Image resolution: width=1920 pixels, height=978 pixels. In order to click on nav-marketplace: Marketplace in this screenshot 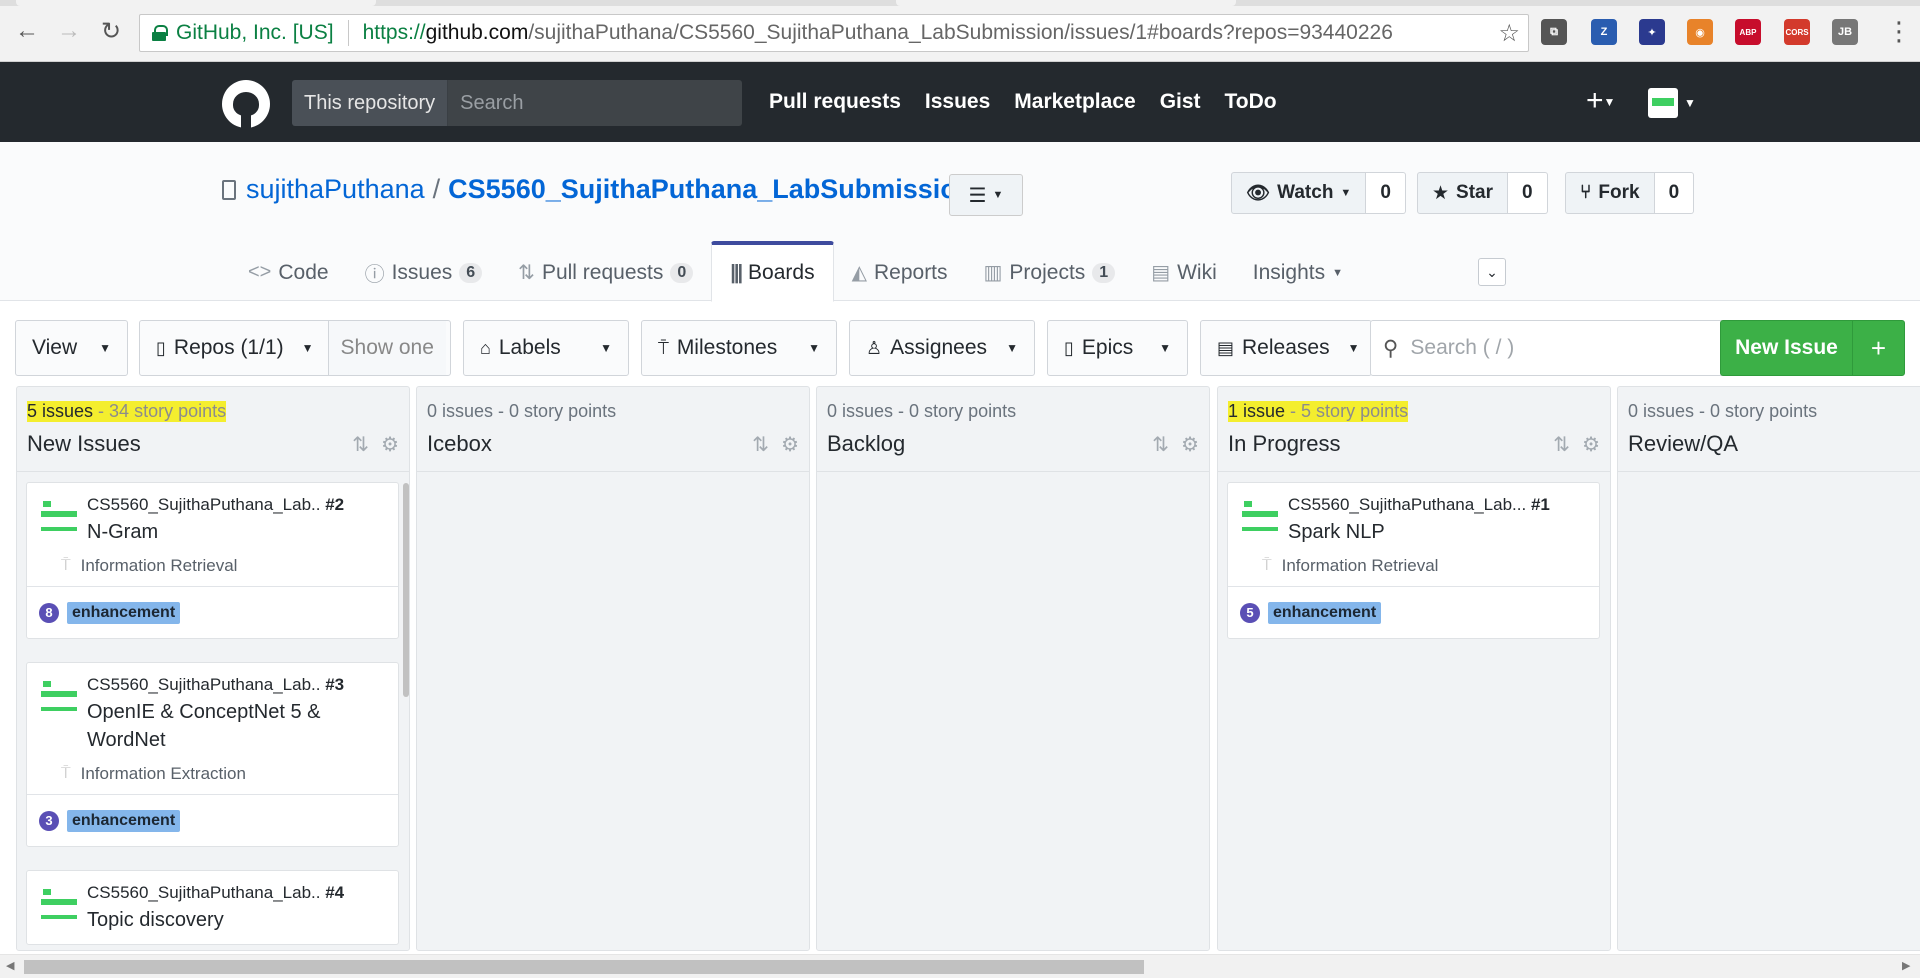, I will do `click(1074, 102)`.